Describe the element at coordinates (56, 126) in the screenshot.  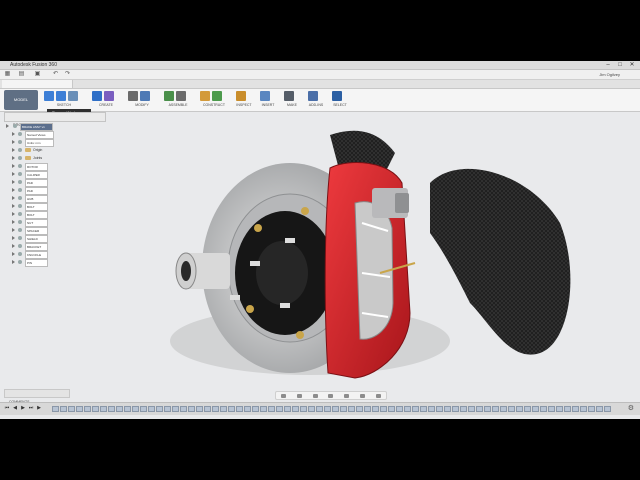
I see `browser-root: BRAKE ASSY v1` at that location.